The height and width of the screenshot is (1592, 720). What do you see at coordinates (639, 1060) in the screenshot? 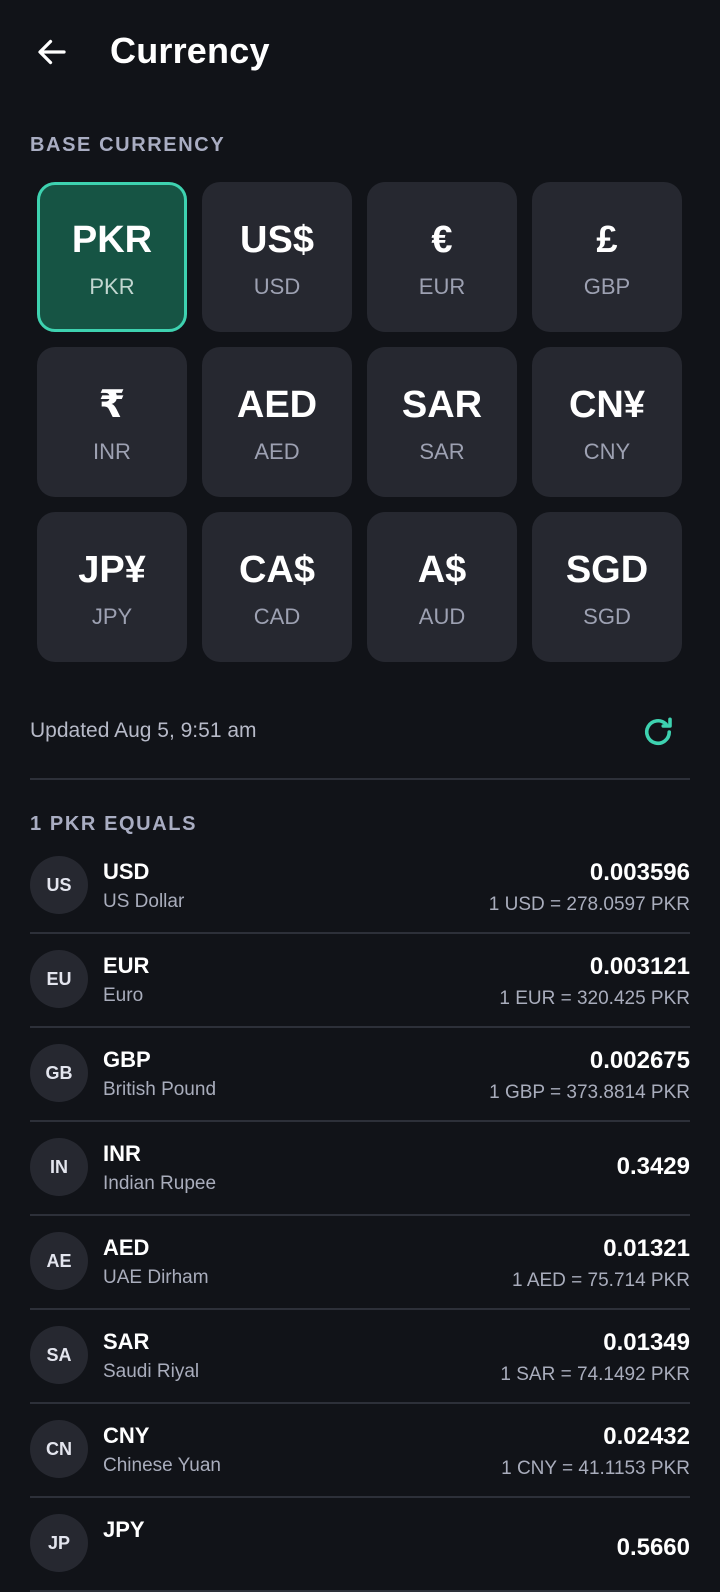
I see `row-rate-value: 0.002675` at bounding box center [639, 1060].